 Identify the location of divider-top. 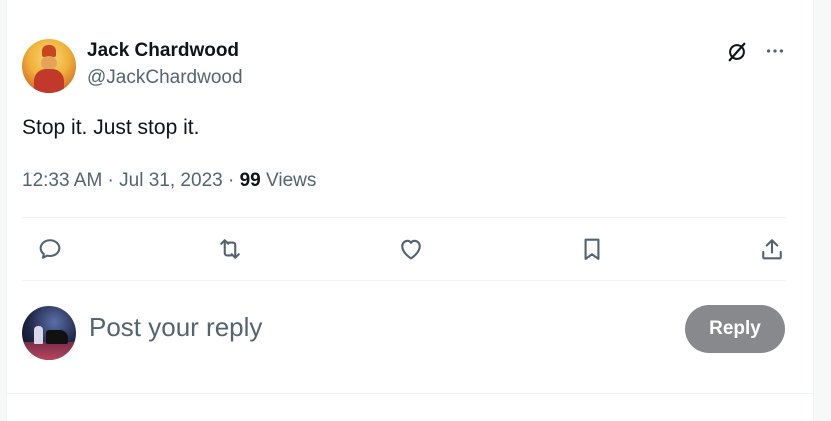
(404, 217).